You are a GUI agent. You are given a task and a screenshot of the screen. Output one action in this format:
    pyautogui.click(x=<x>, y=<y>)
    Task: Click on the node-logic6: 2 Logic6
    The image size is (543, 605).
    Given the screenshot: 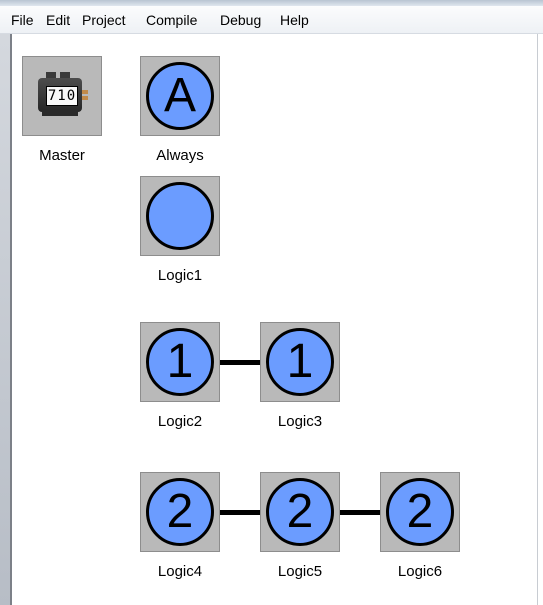 What is the action you would take?
    pyautogui.click(x=420, y=526)
    